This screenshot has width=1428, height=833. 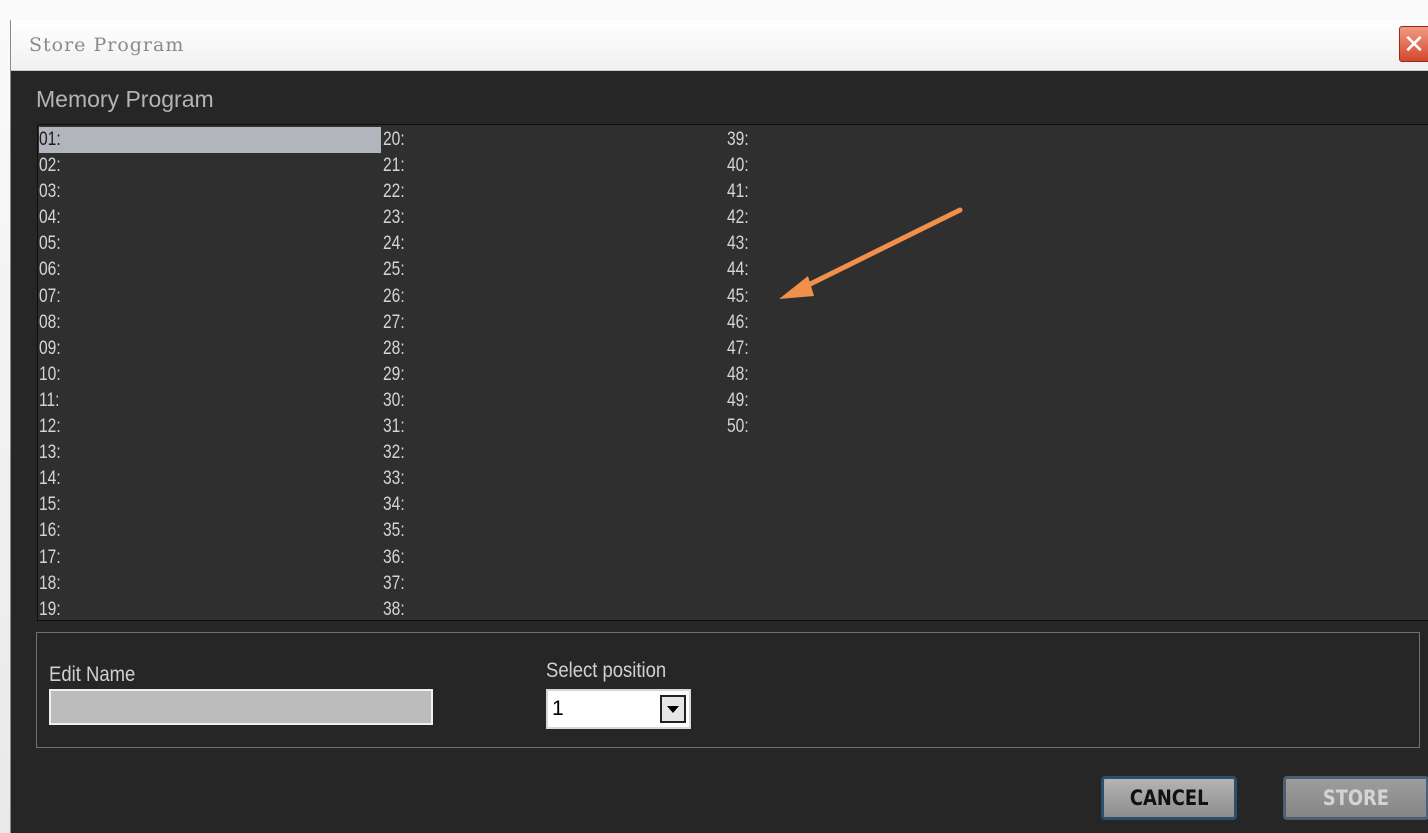 I want to click on memory-slot-item: 21:, so click(x=554, y=166).